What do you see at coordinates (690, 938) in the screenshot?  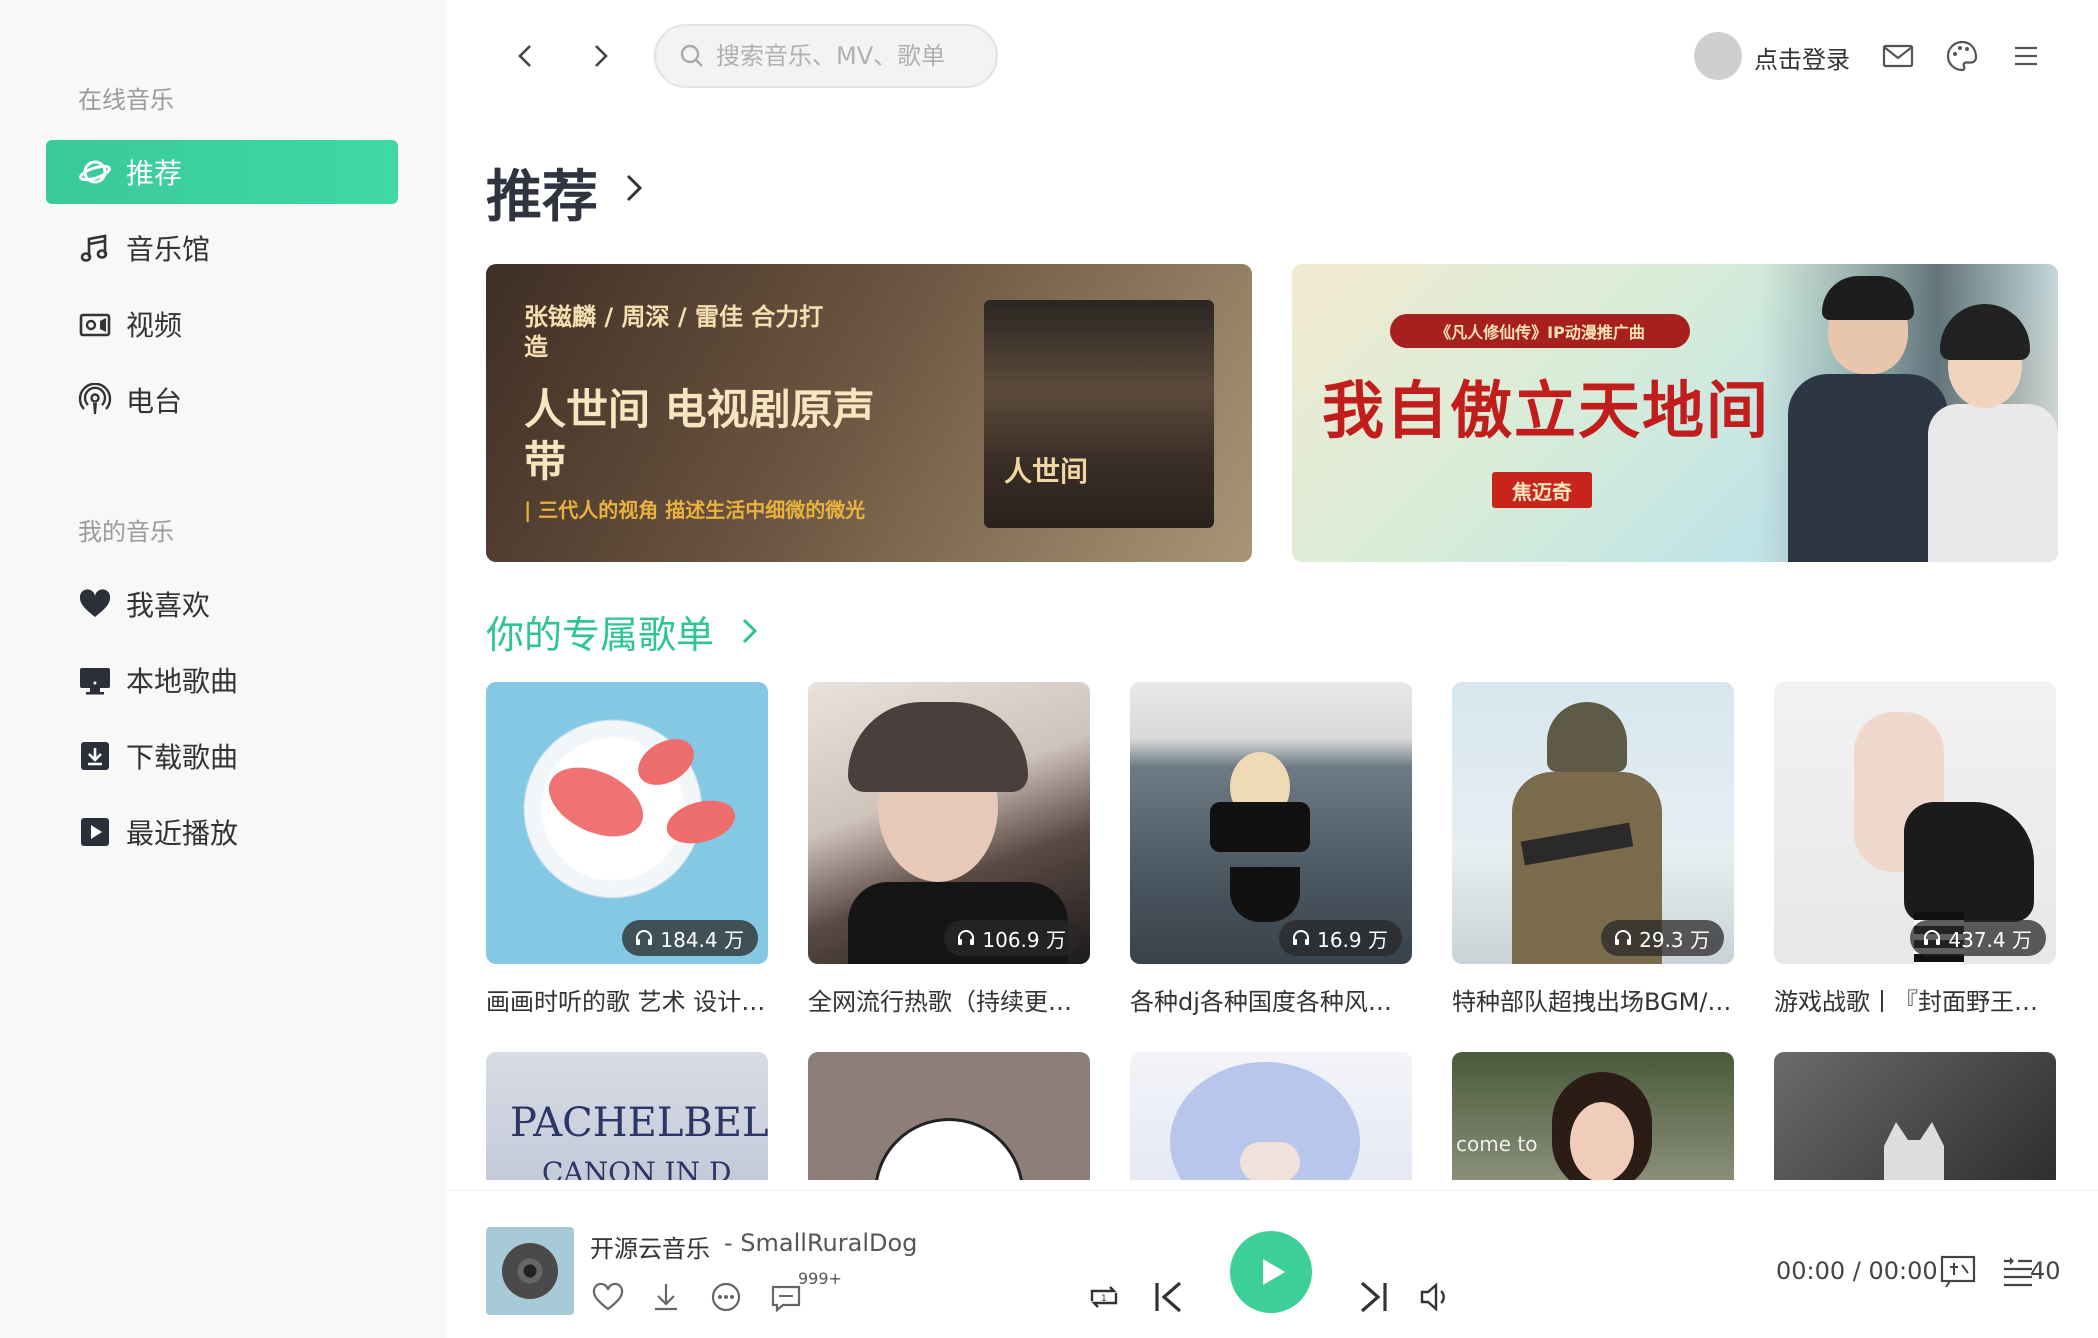 I see `play-count-badge: 184.4 万` at bounding box center [690, 938].